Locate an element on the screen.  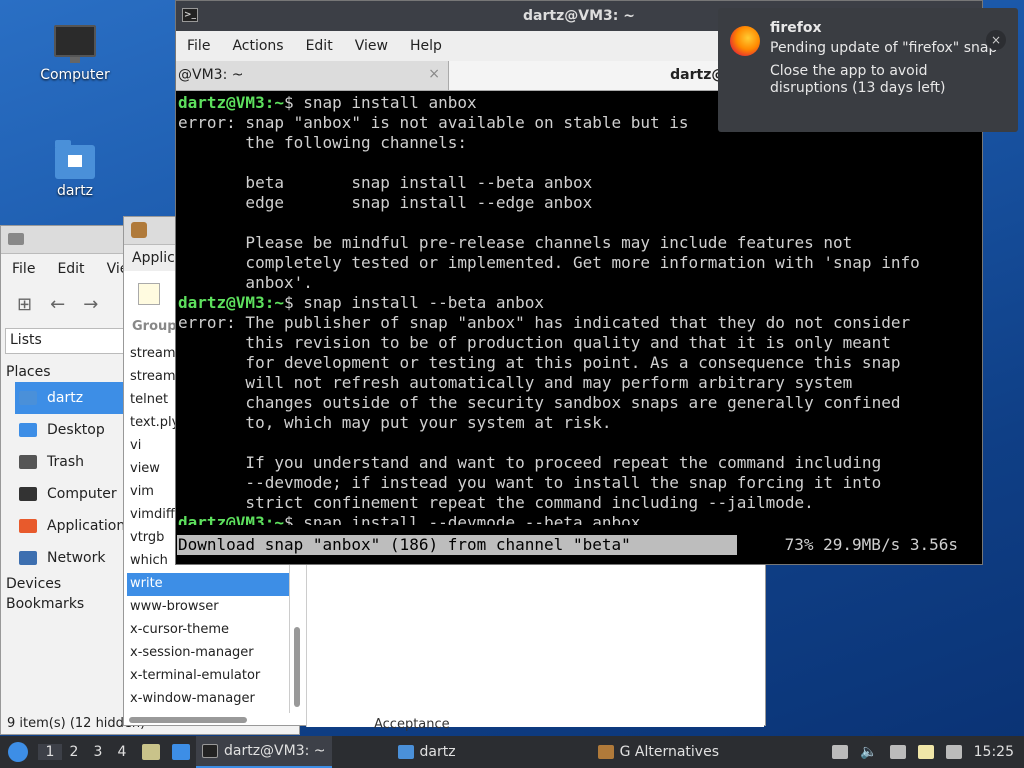
list-item: x-terminal-emulator is located at coordinates (208, 676).